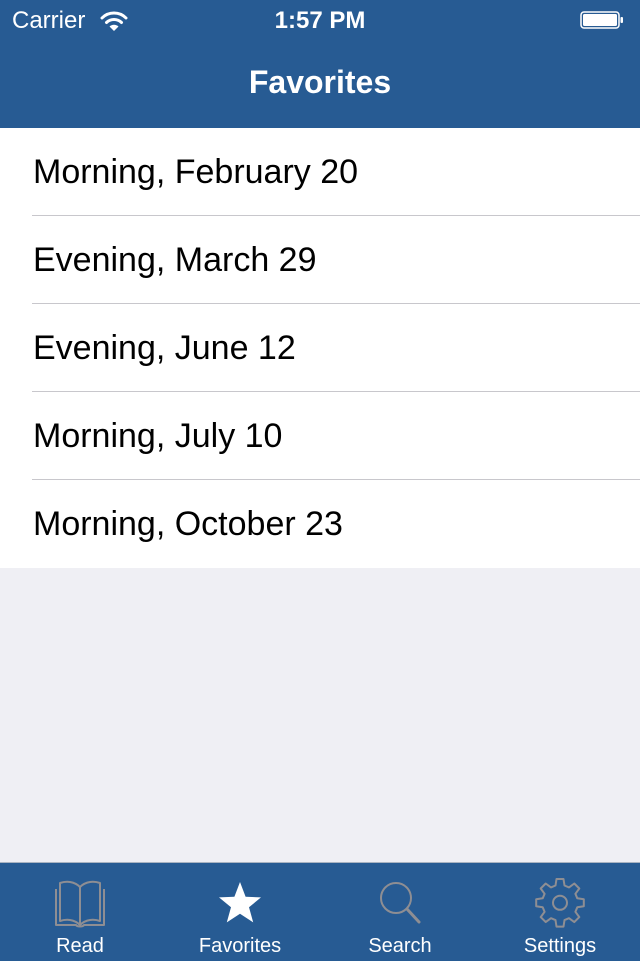 The width and height of the screenshot is (640, 961). I want to click on gear-icon, so click(560, 903).